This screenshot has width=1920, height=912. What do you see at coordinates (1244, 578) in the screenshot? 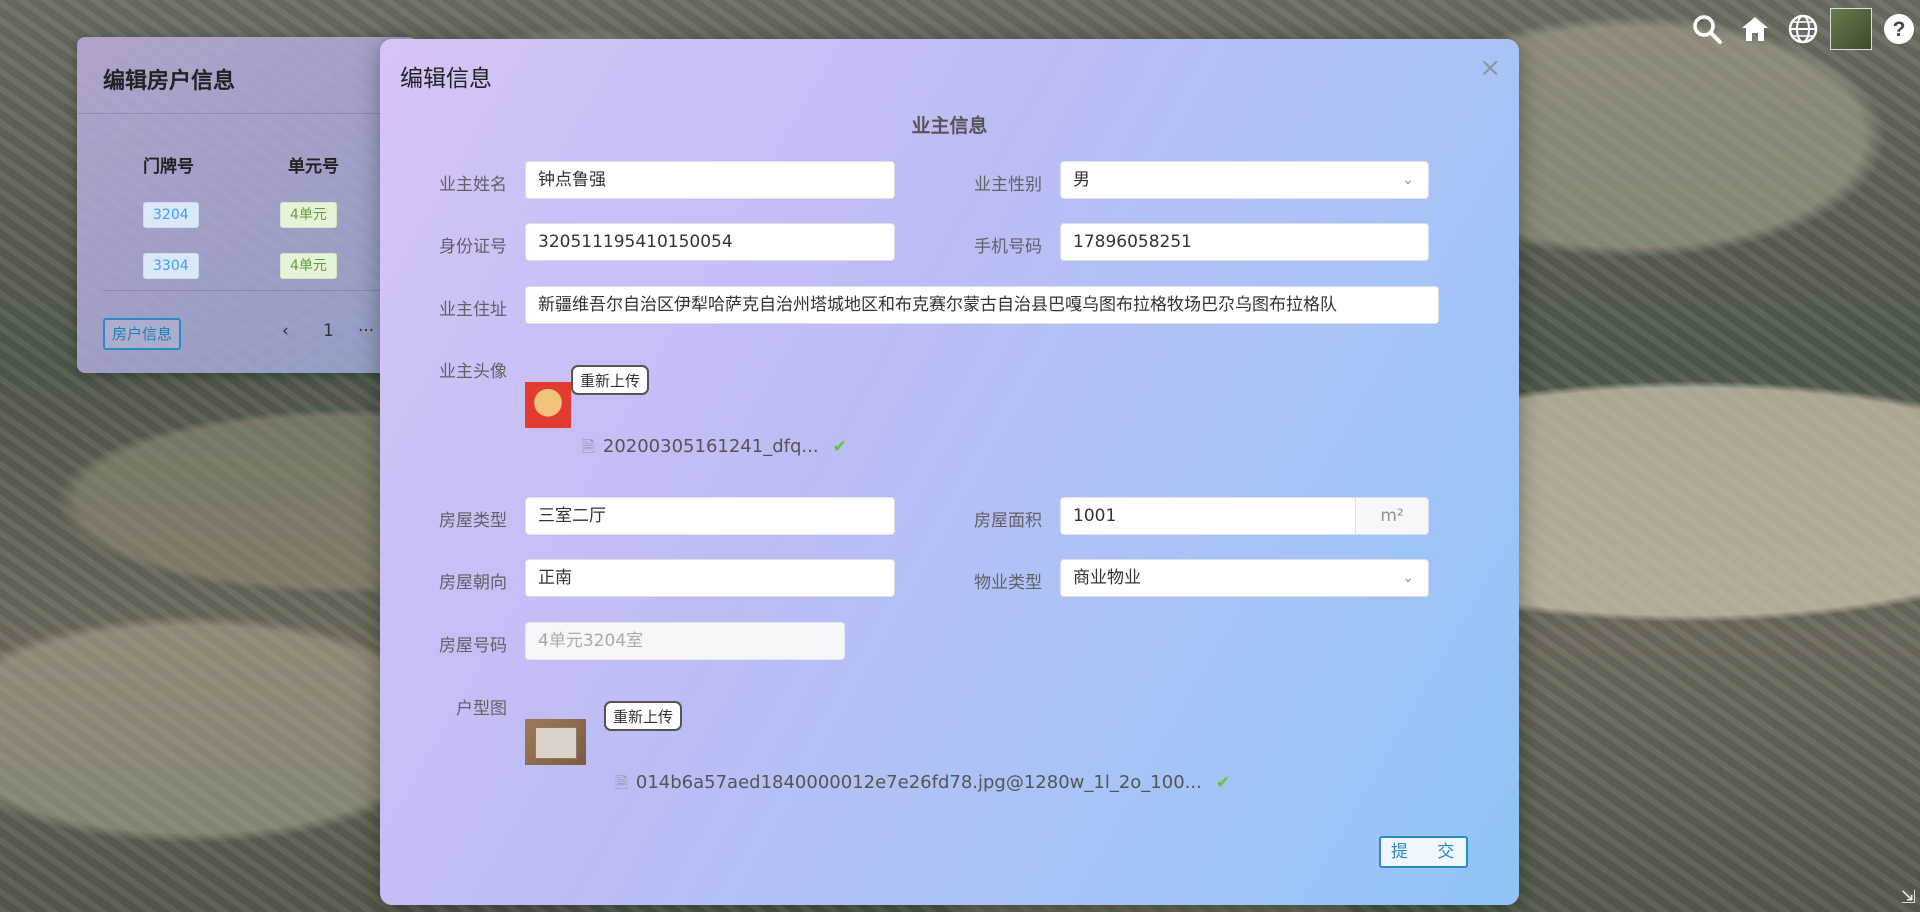
I see `property-type-select: 商业物业 ⌄` at bounding box center [1244, 578].